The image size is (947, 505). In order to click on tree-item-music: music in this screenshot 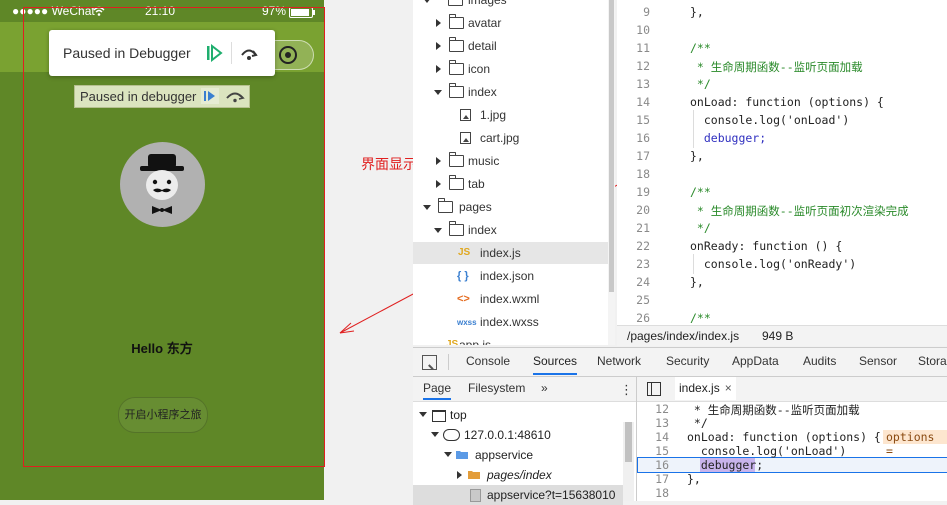, I will do `click(510, 161)`.